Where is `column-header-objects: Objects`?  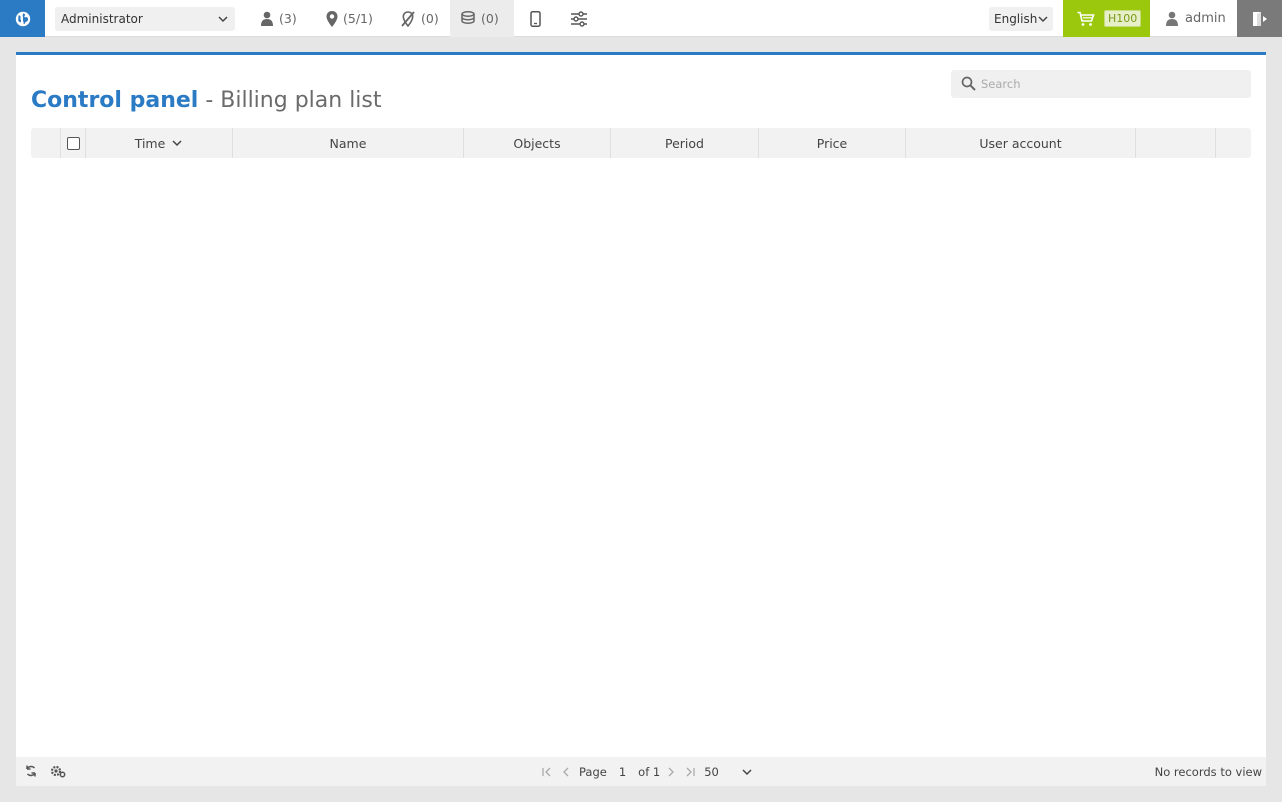
column-header-objects: Objects is located at coordinates (537, 143).